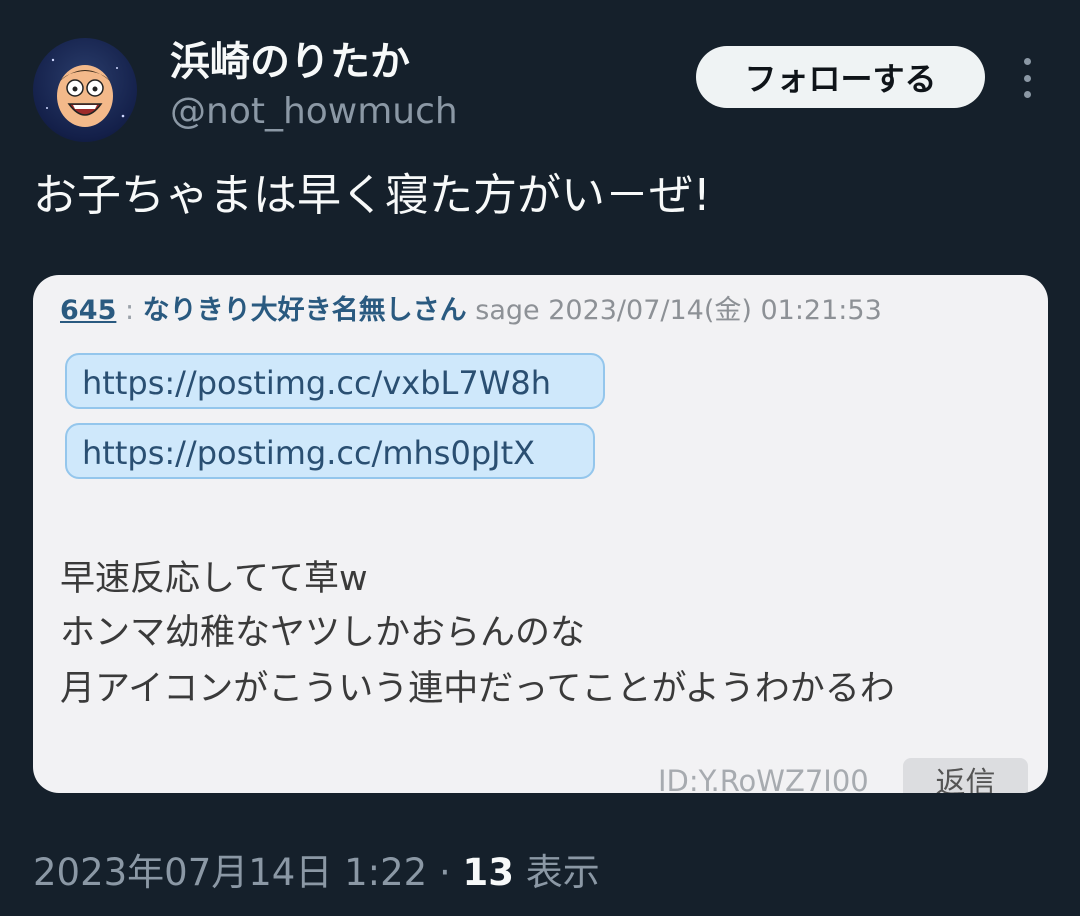  Describe the element at coordinates (290, 62) in the screenshot. I see `author-display-name: 浜崎のりたか` at that location.